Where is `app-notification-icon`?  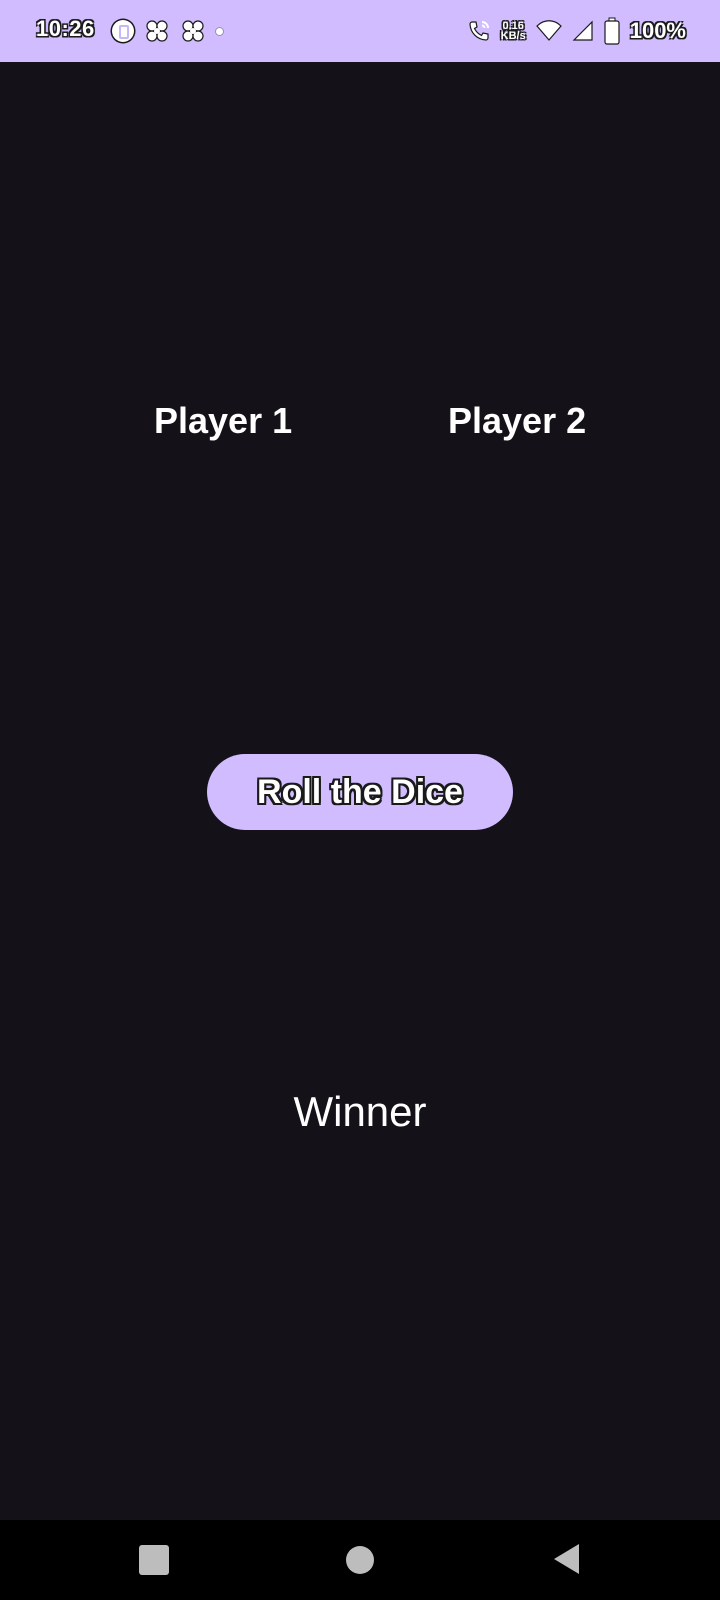 app-notification-icon is located at coordinates (123, 31).